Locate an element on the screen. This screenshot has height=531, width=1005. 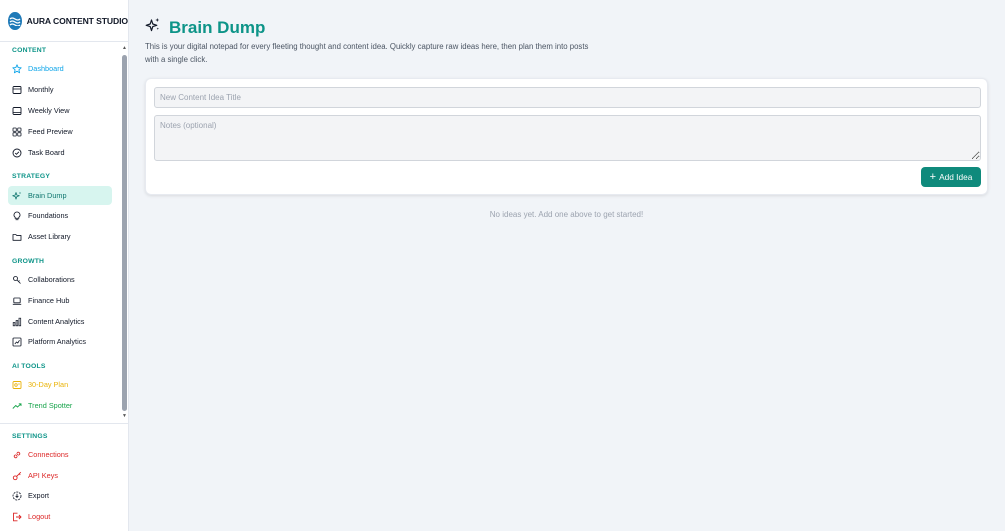
sidebar-item-label: Collaborations is located at coordinates (51, 279).